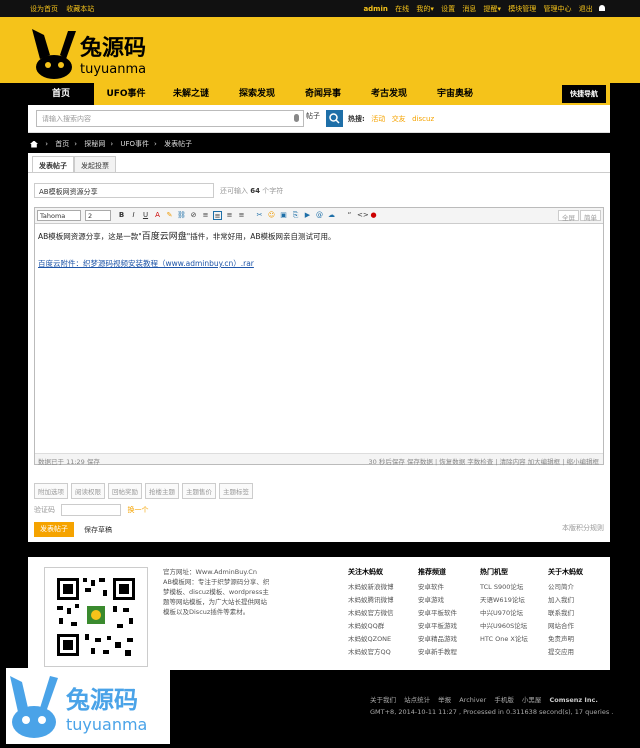 Image resolution: width=640 pixels, height=748 pixels. What do you see at coordinates (319, 215) in the screenshot?
I see `at-icon: @` at bounding box center [319, 215].